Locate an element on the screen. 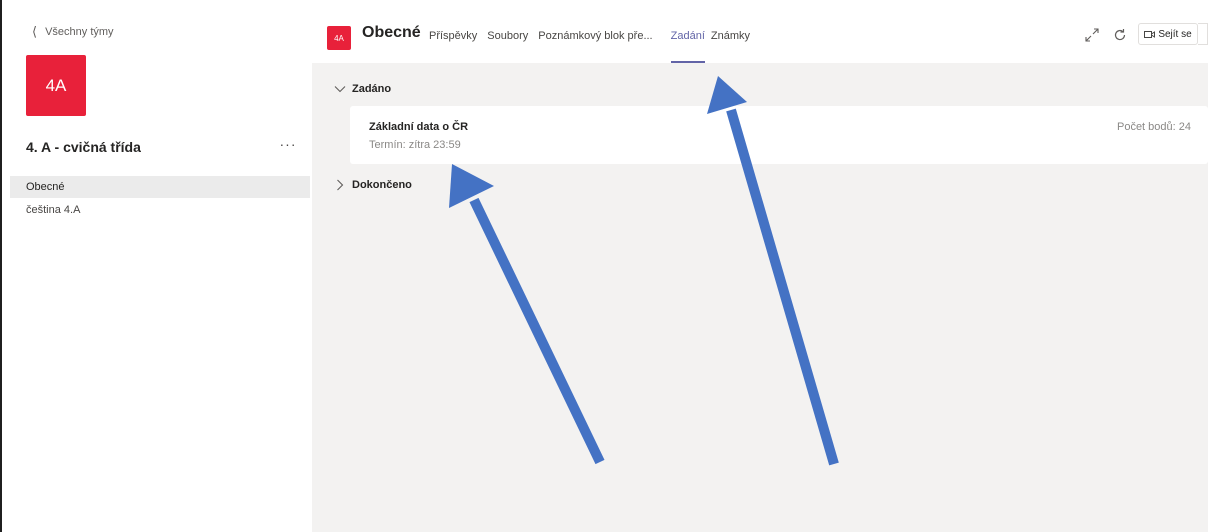 Image resolution: width=1208 pixels, height=532 pixels. completed-section-label: Dokončeno is located at coordinates (382, 185).